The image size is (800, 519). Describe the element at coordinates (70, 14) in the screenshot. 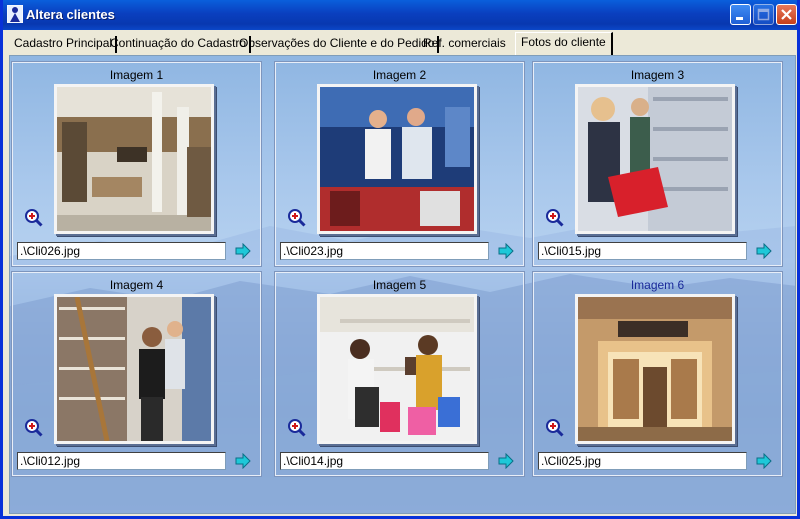

I see `window-title: Altera clientes` at that location.